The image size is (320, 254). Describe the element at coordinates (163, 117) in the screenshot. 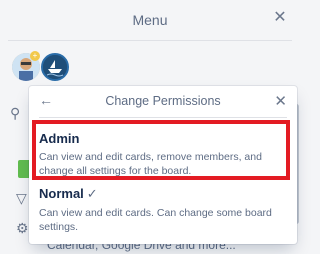

I see `popover-divider` at that location.